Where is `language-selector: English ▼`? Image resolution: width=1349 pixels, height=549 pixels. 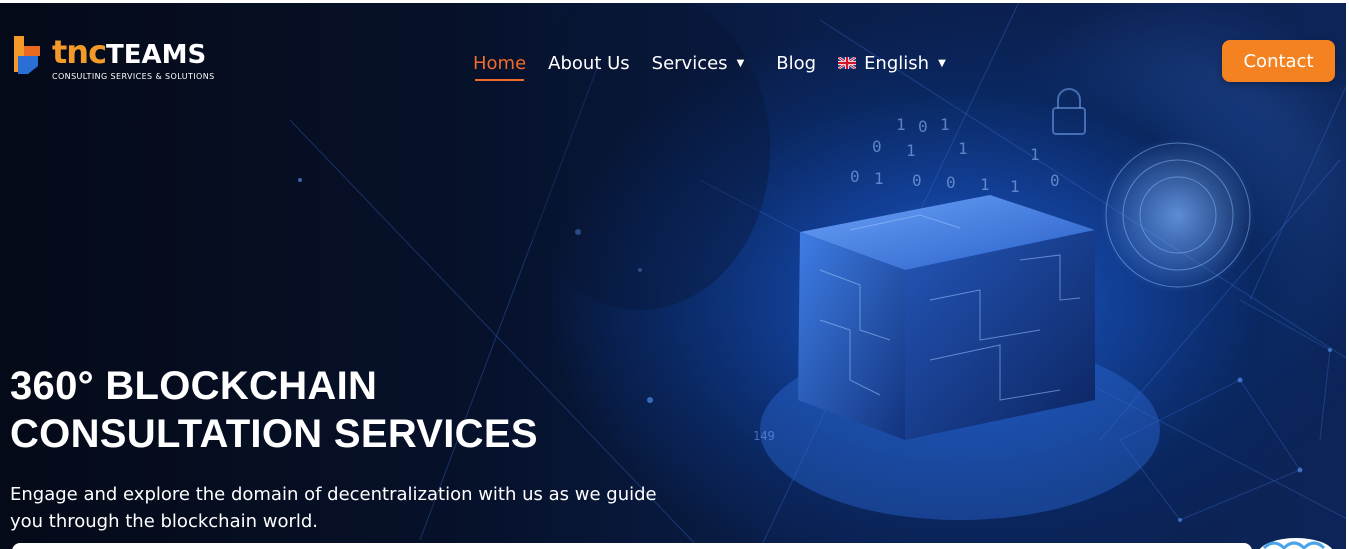
language-selector: English ▼ is located at coordinates (892, 63).